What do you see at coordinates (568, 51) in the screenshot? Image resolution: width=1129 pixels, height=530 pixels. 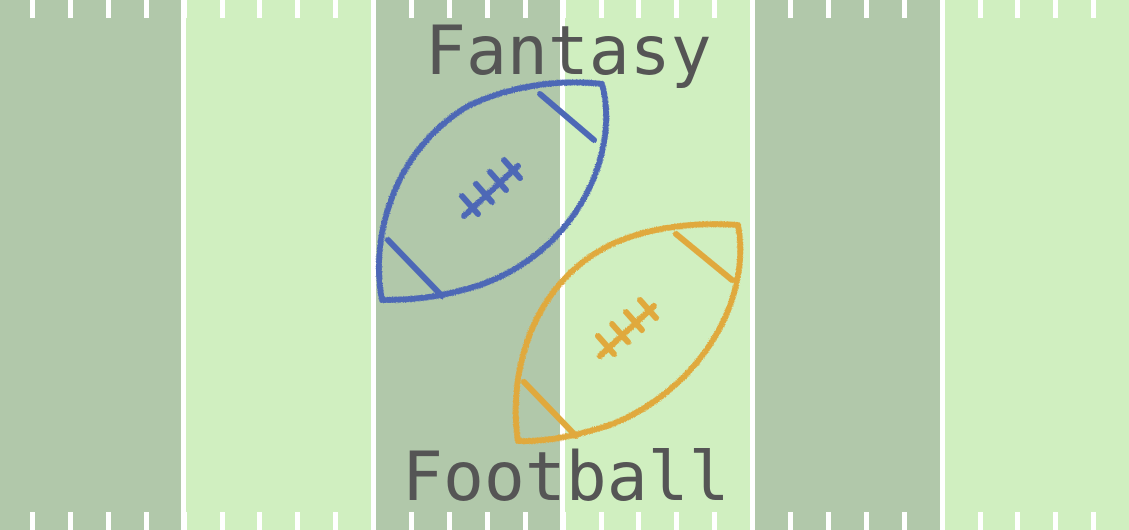 I see `logo-title-line1: Fantasy` at bounding box center [568, 51].